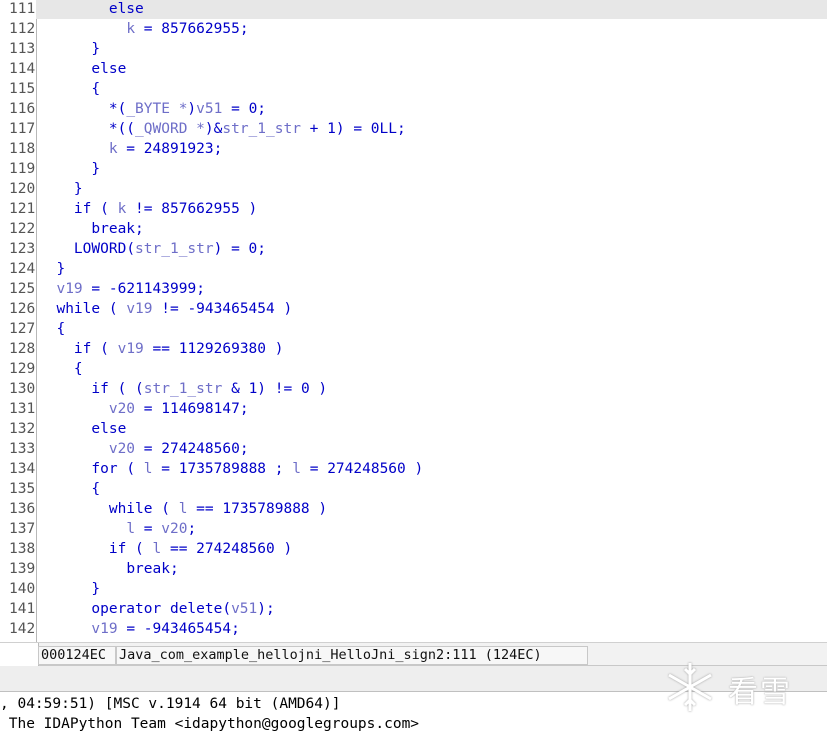  Describe the element at coordinates (209, 109) in the screenshot. I see `code-token: v51` at that location.